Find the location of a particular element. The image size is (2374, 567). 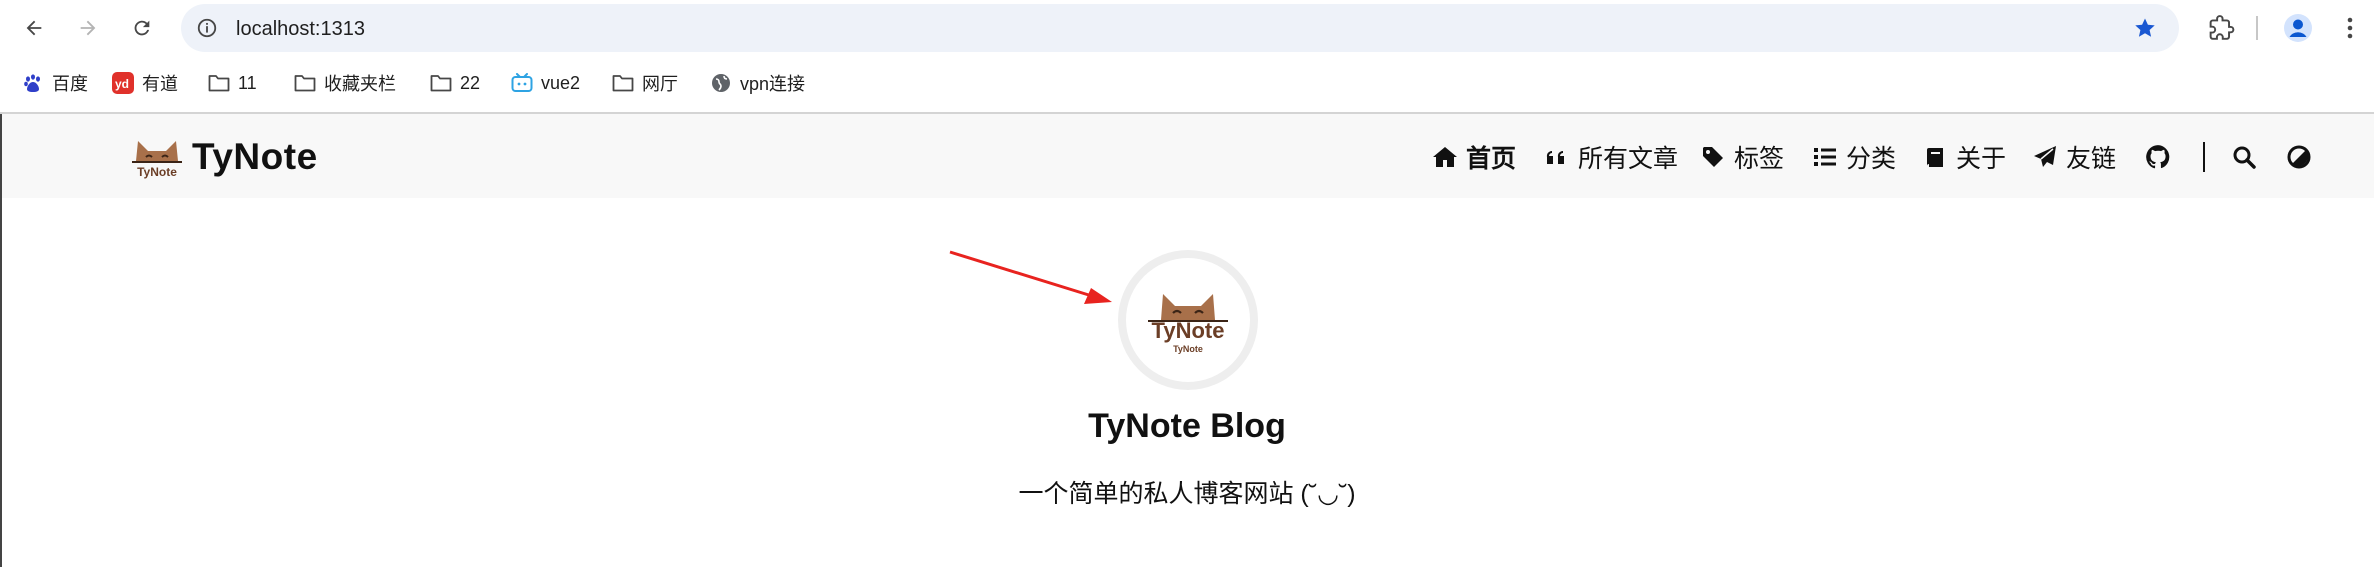

bookmark-item: 百度 is located at coordinates (55, 83).